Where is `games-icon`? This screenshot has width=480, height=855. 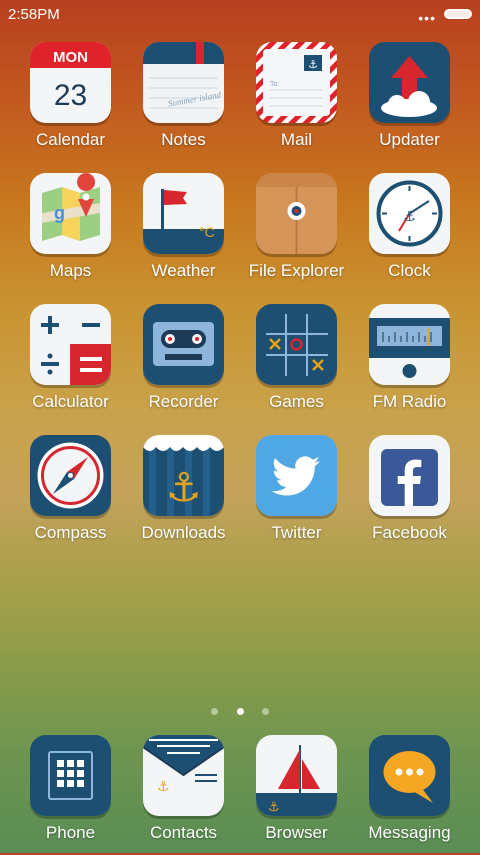
games-icon is located at coordinates (296, 344).